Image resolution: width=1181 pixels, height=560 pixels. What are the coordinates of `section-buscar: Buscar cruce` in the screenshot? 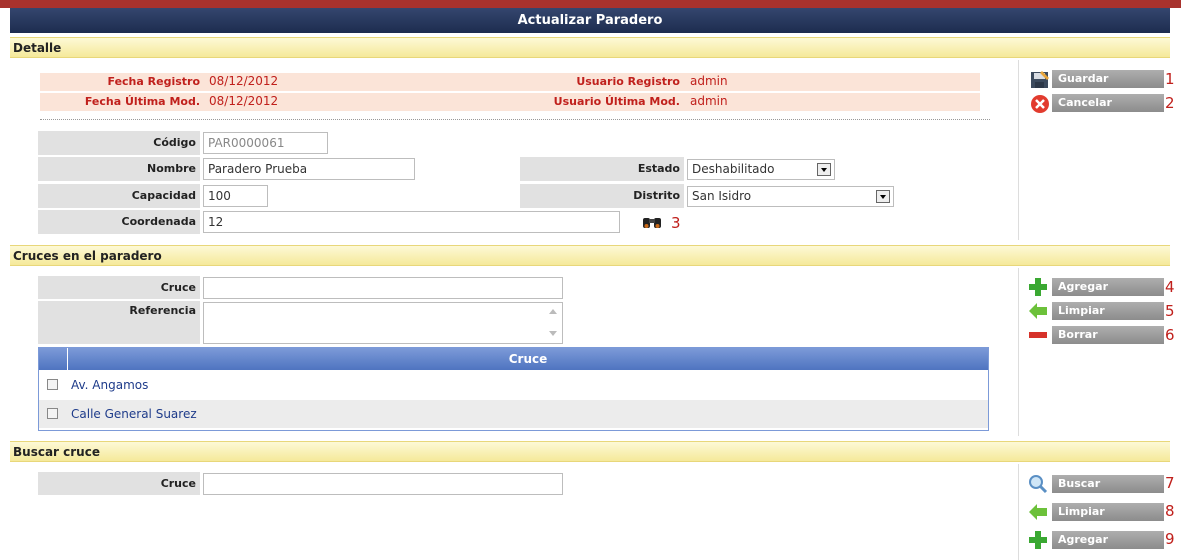 It's located at (590, 451).